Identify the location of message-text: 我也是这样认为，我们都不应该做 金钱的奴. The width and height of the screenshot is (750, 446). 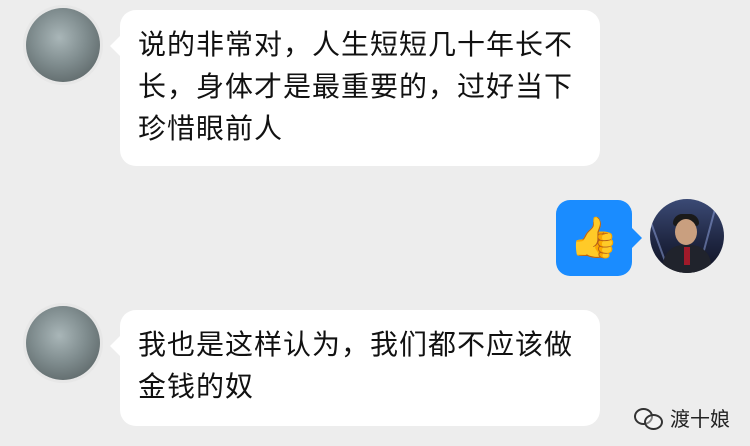
(356, 365).